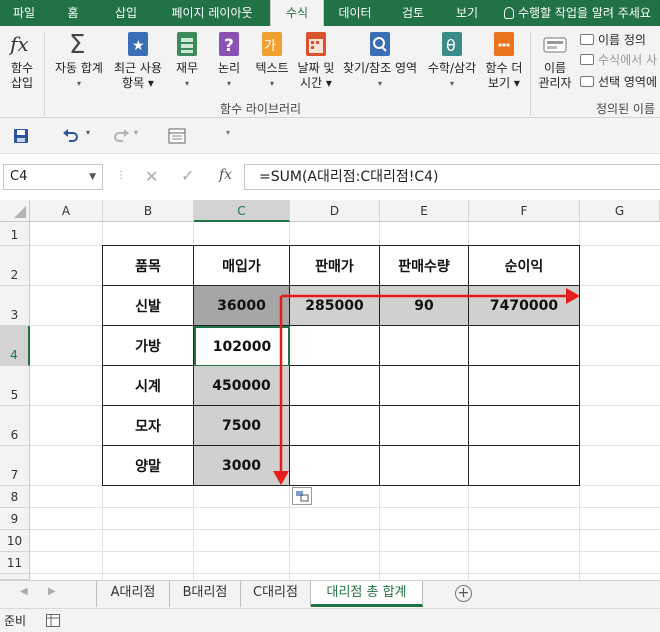  I want to click on sigma-icon: Σ, so click(79, 45).